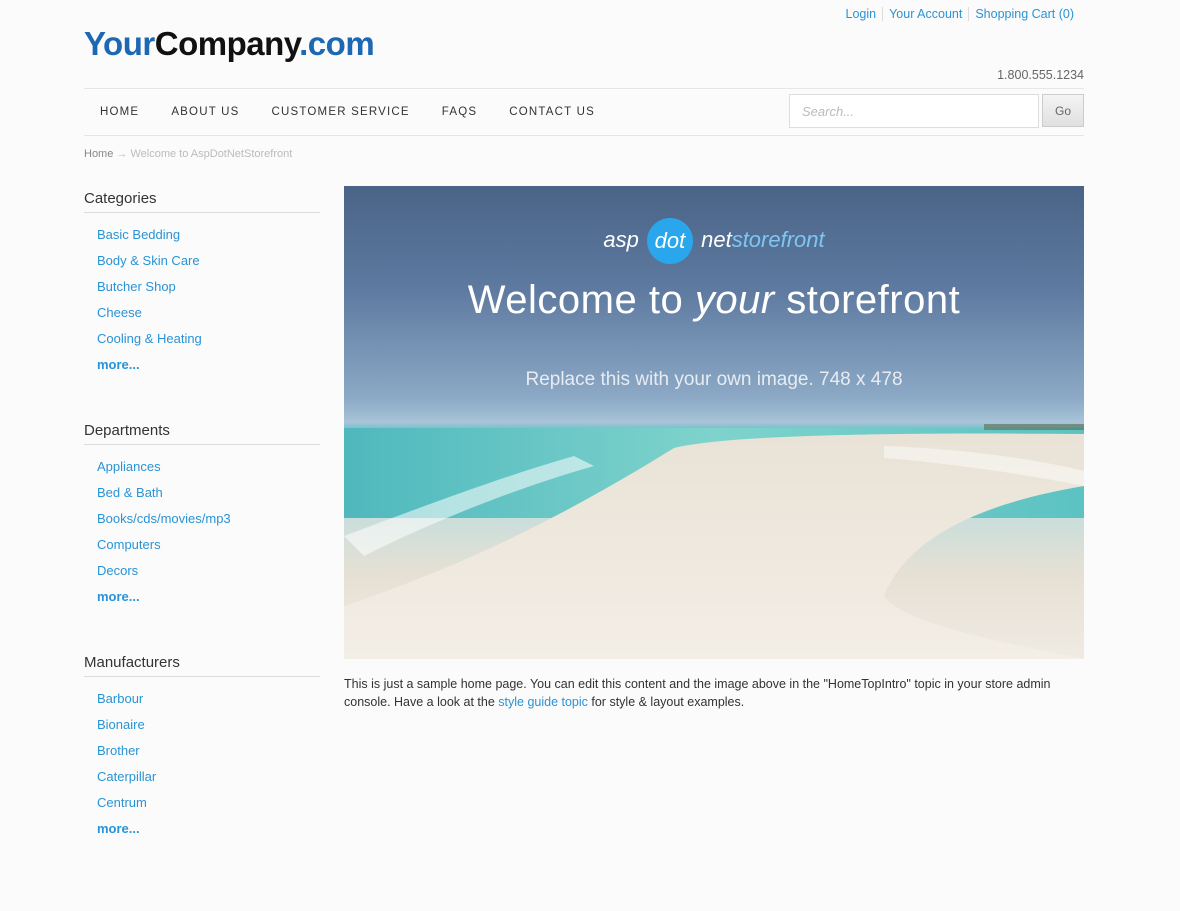  Describe the element at coordinates (202, 201) in the screenshot. I see `sidebar-title-categories: Categories` at that location.